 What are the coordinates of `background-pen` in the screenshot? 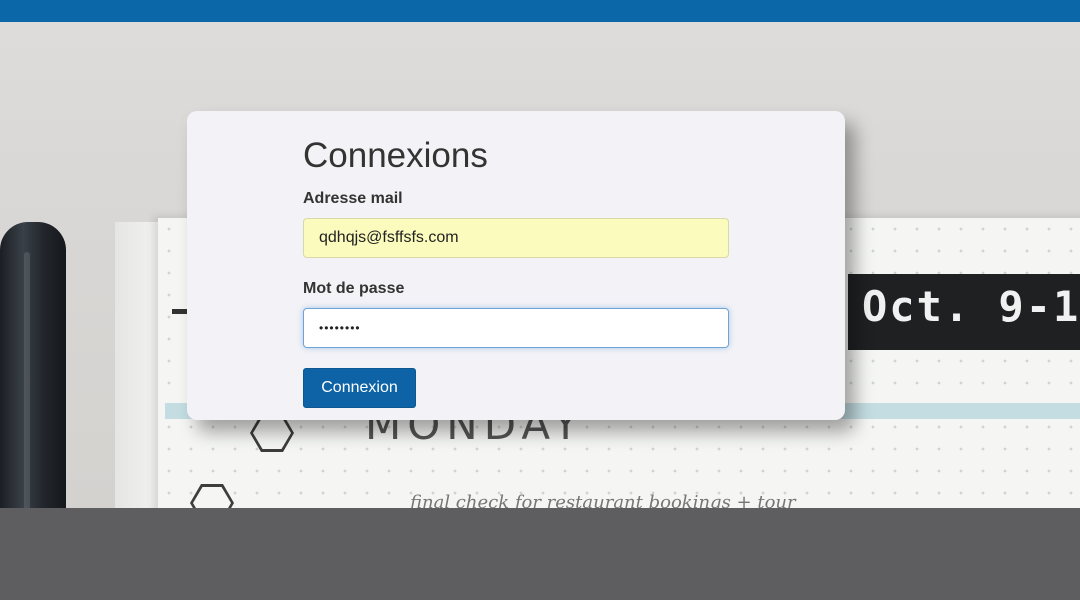 It's located at (33, 365).